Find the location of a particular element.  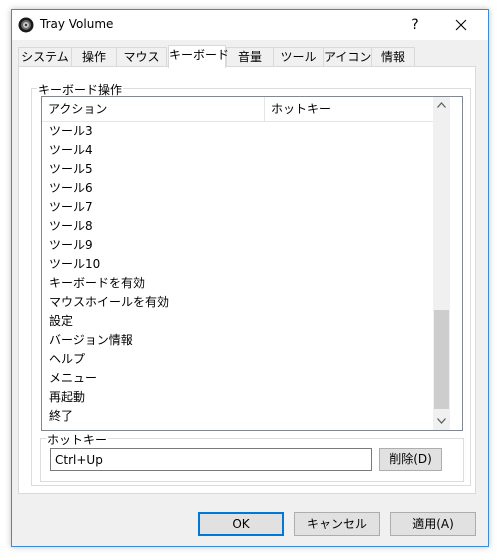

list-item: ツール3 is located at coordinates (238, 131).